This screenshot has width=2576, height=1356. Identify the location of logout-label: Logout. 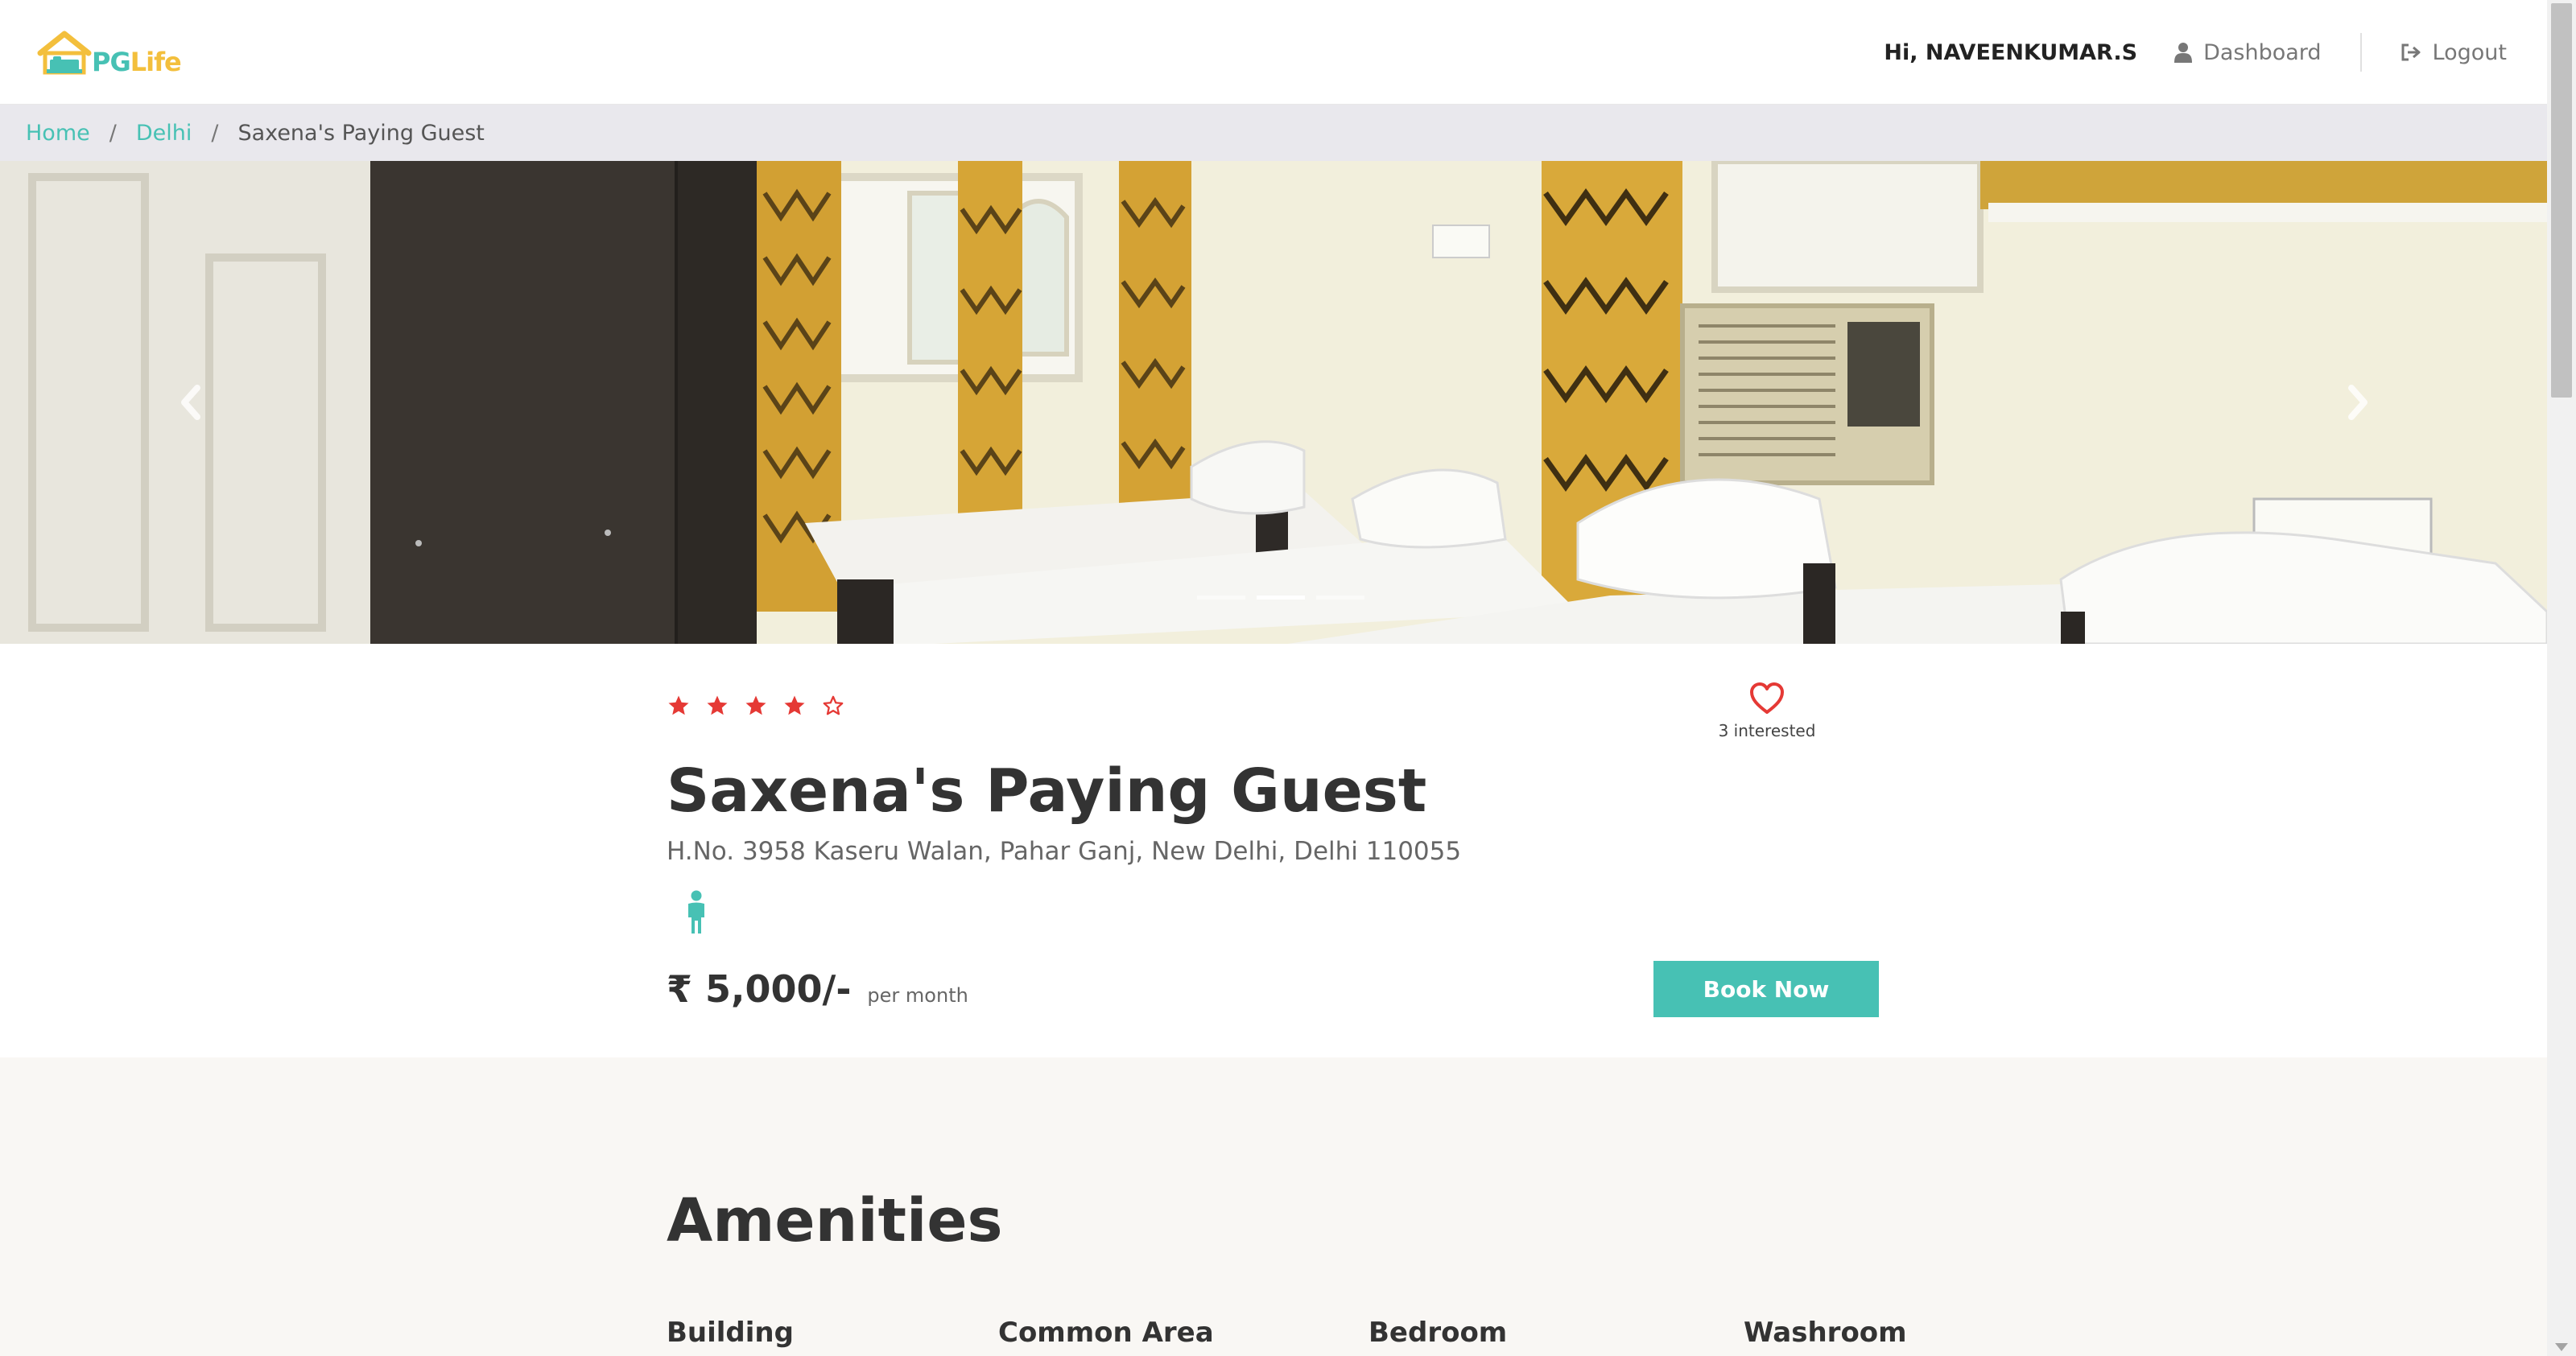
(2469, 52).